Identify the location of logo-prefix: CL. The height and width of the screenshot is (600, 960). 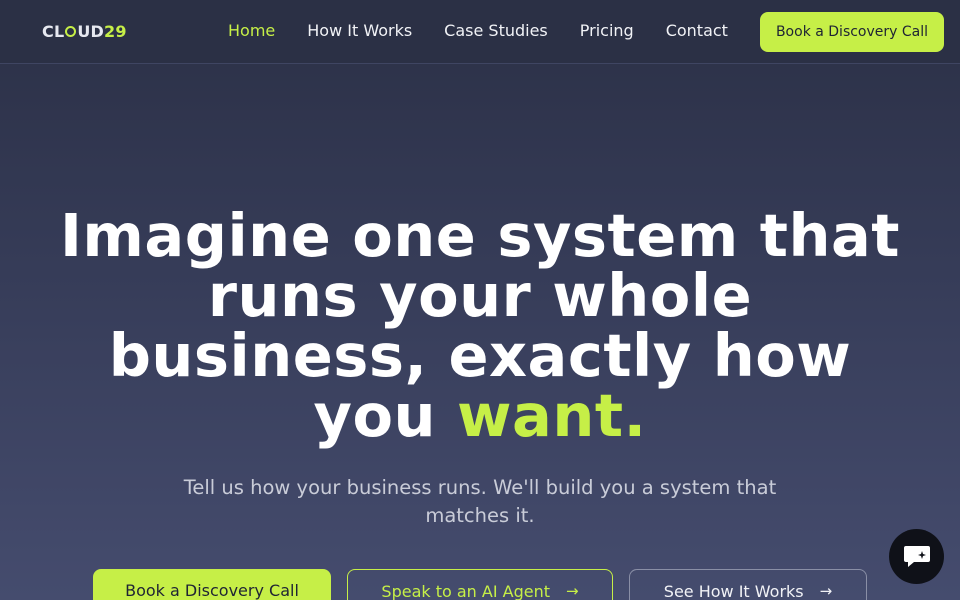
(53, 31).